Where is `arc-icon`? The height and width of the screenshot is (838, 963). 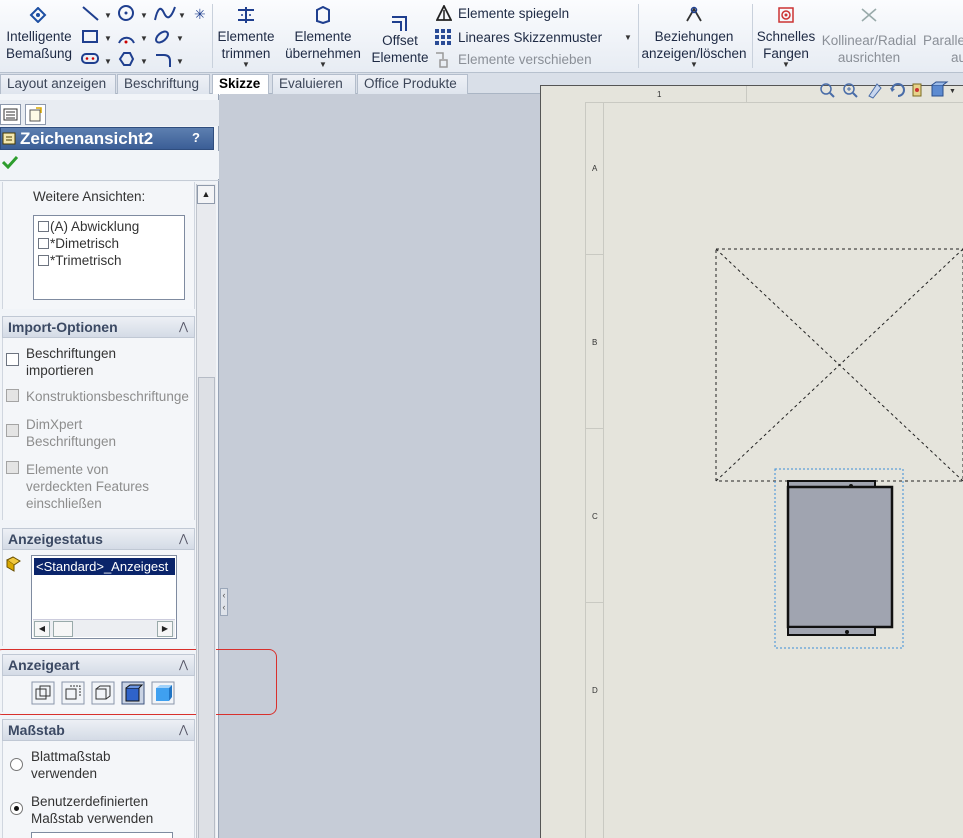
arc-icon is located at coordinates (126, 40).